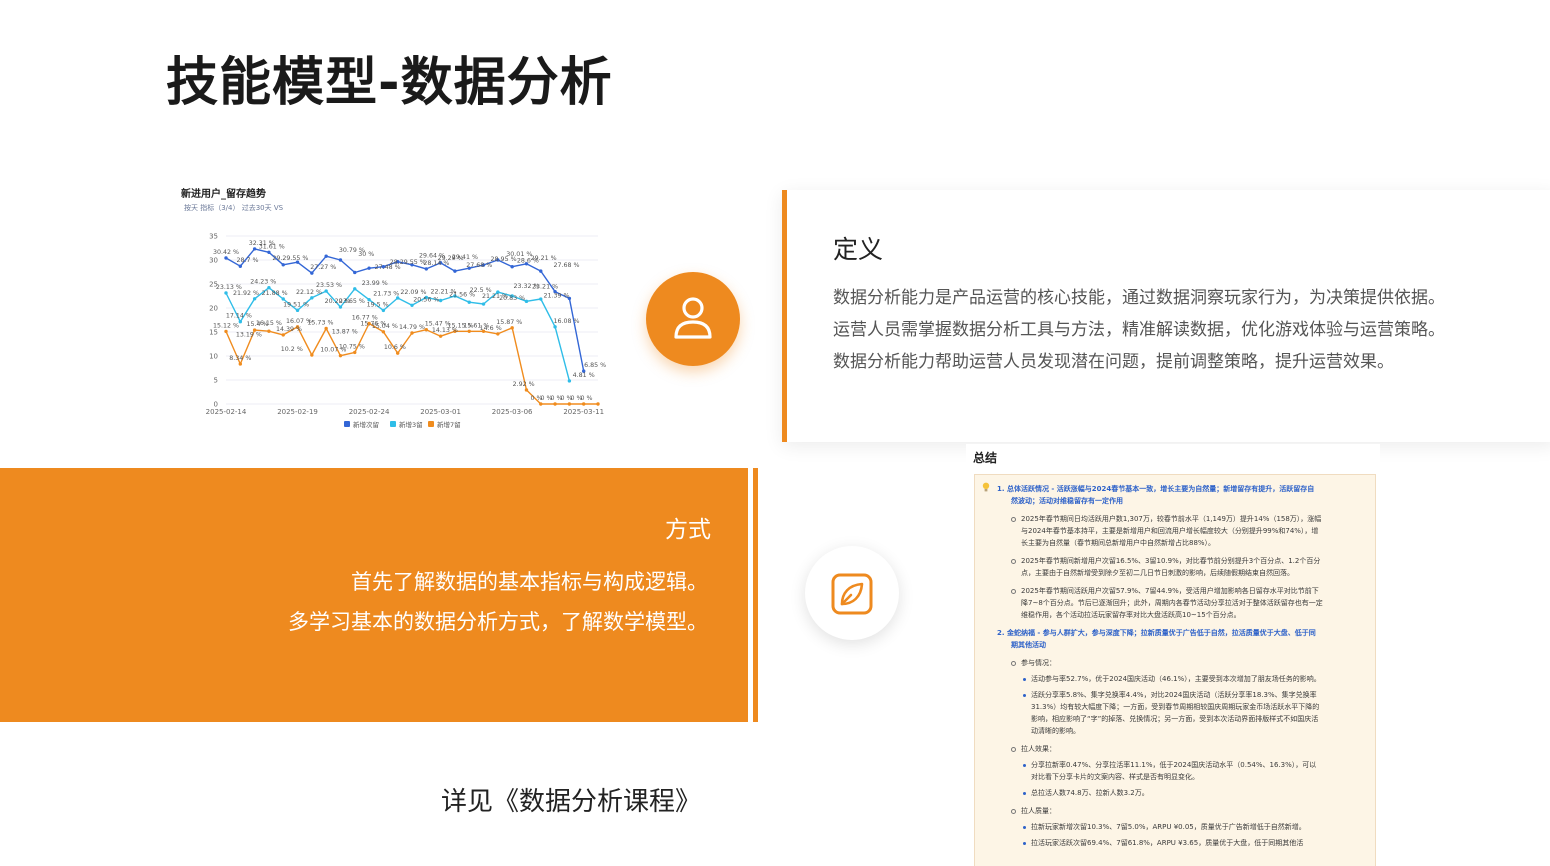 This screenshot has width=1550, height=866. What do you see at coordinates (755, 595) in the screenshot?
I see `method-accent-bar` at bounding box center [755, 595].